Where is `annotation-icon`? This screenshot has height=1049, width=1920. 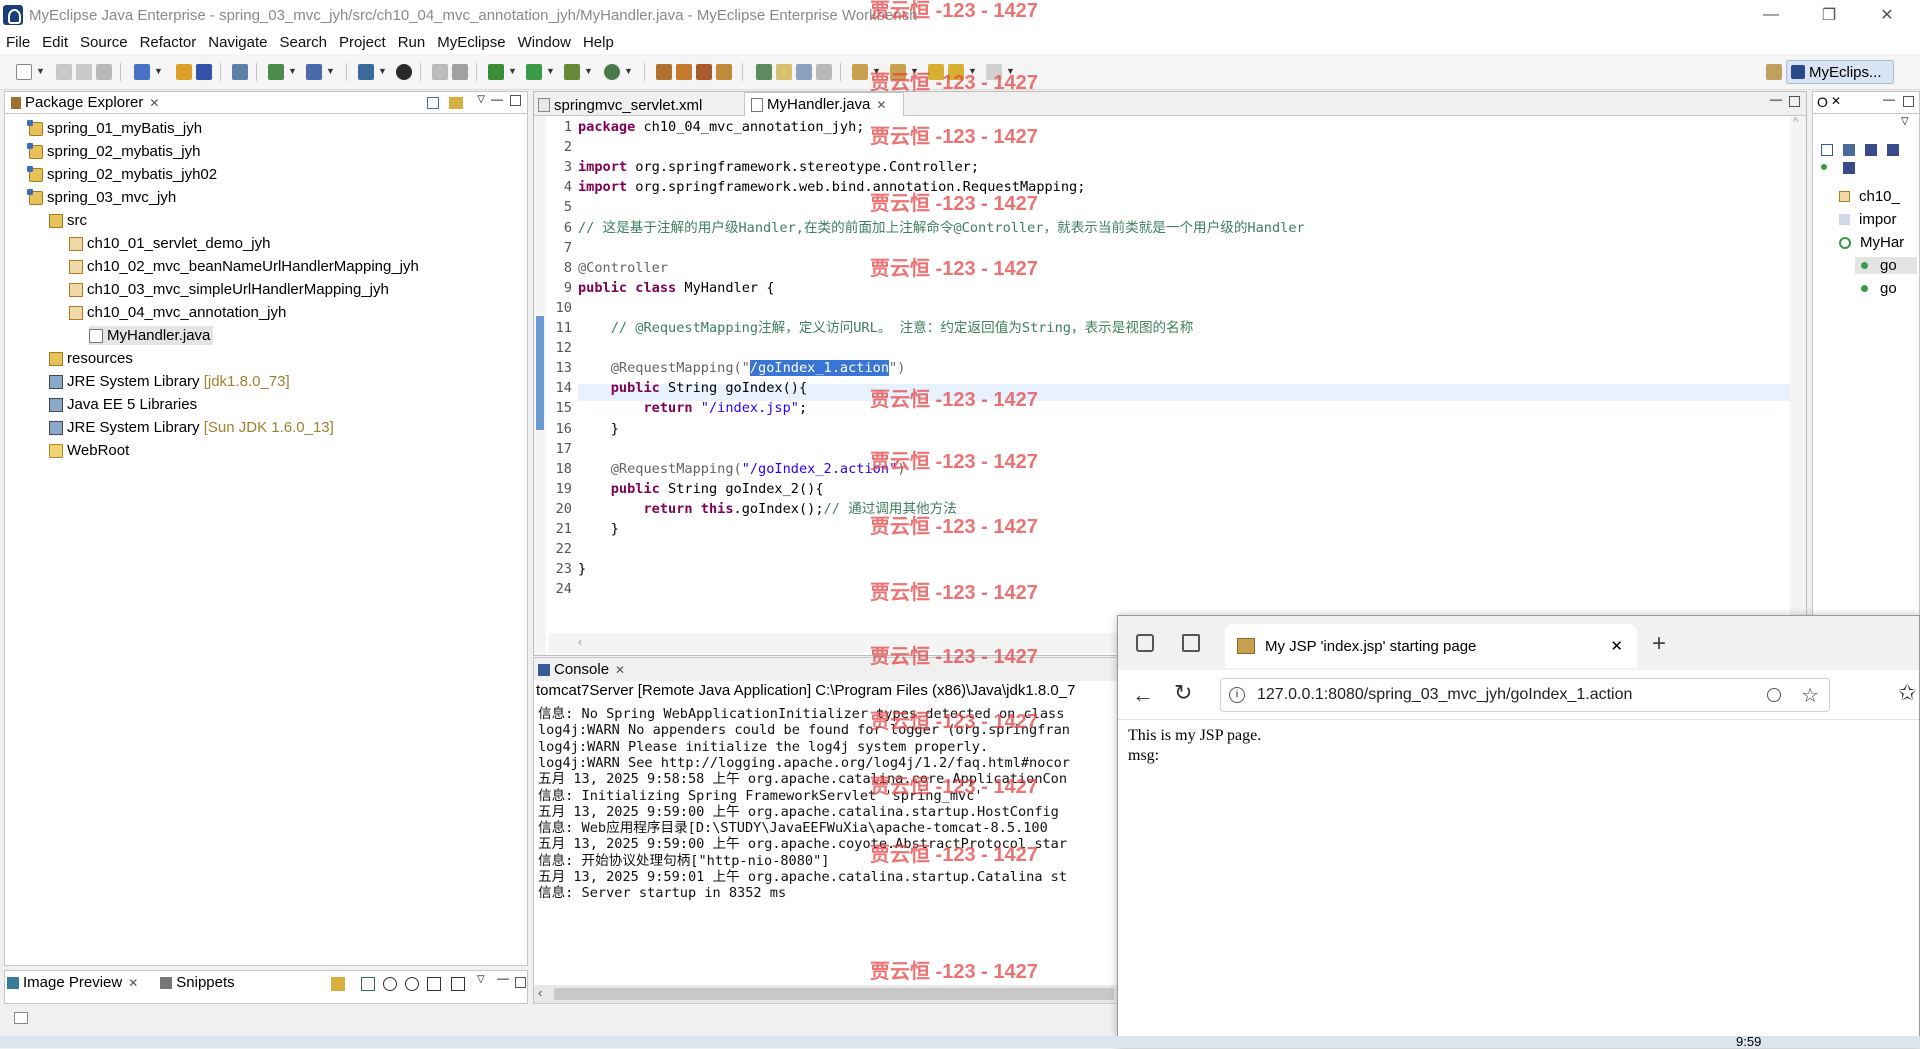
annotation-icon is located at coordinates (764, 72).